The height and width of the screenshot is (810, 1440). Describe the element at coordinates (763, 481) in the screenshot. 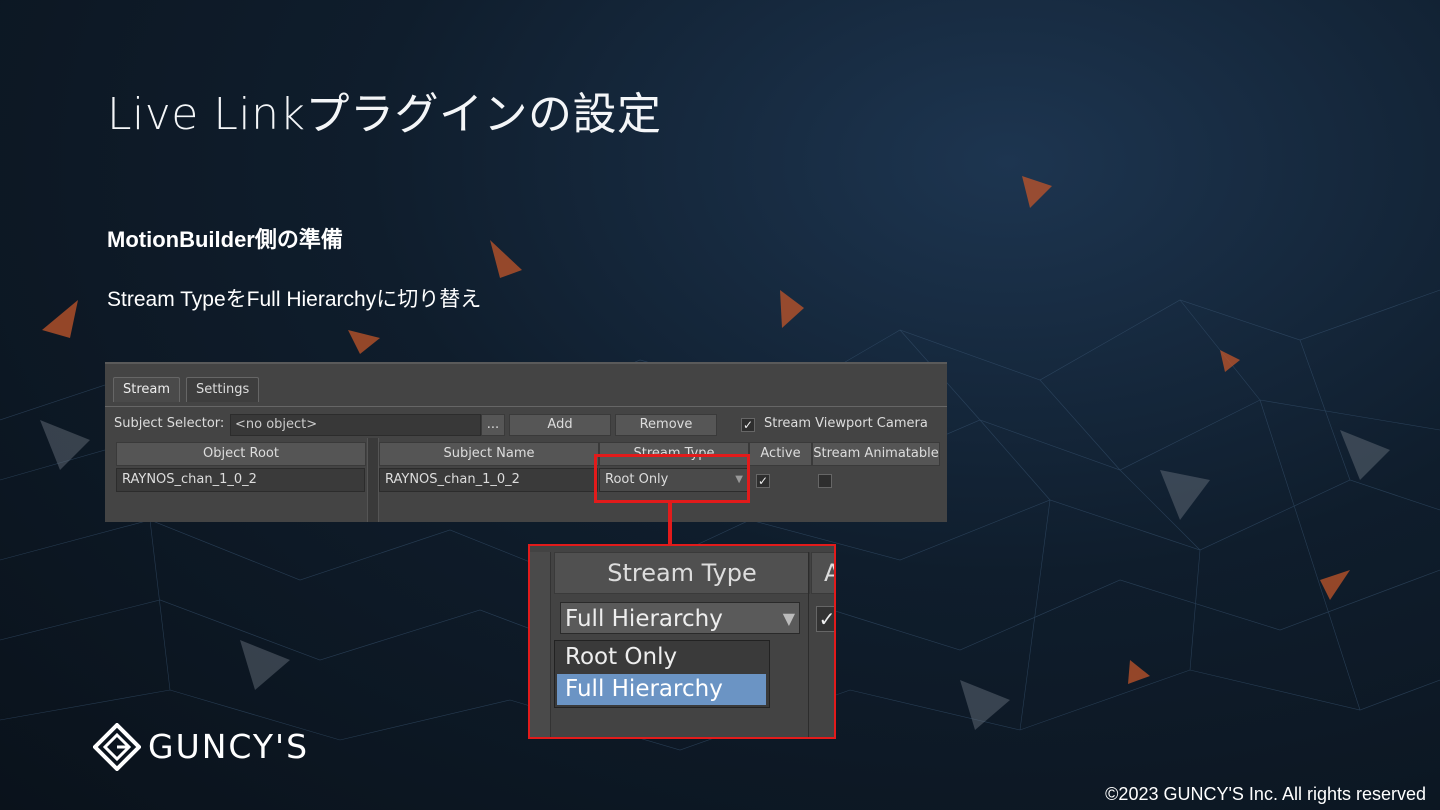

I see `active-checkbox: ✓` at that location.